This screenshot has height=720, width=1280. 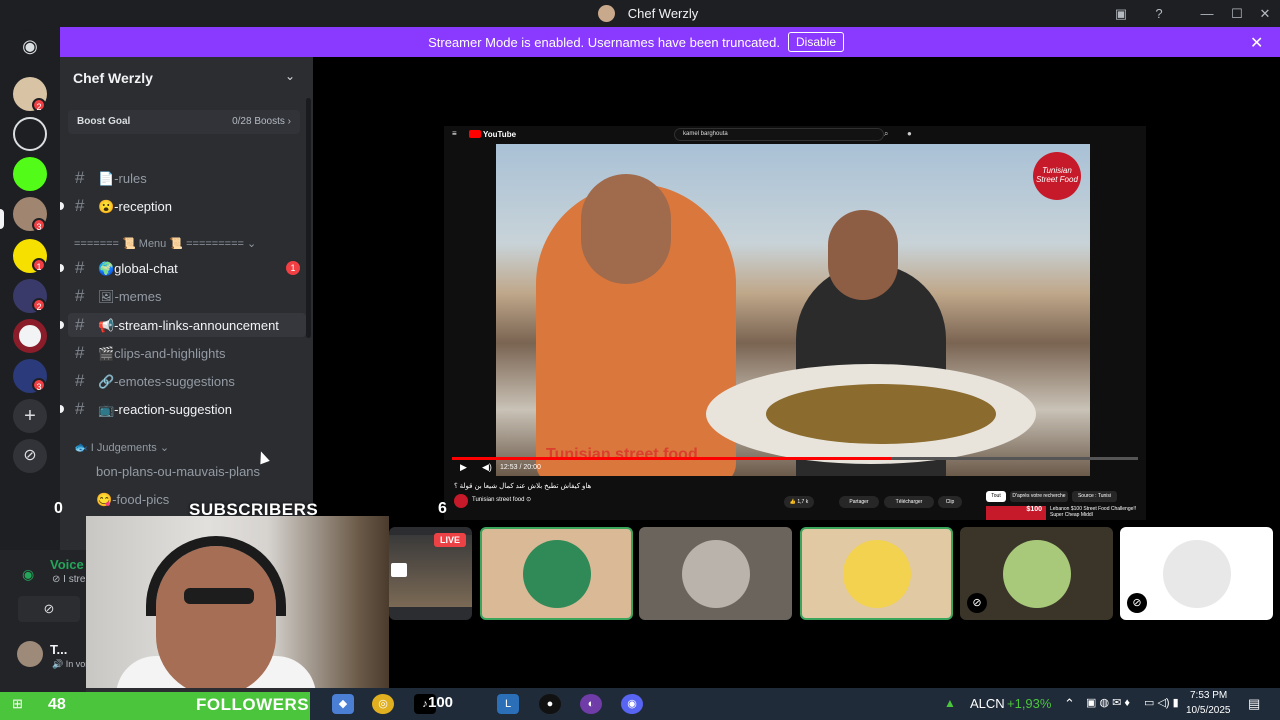 What do you see at coordinates (1039, 496) in the screenshot?
I see `chip-search: D'après votre recherche` at bounding box center [1039, 496].